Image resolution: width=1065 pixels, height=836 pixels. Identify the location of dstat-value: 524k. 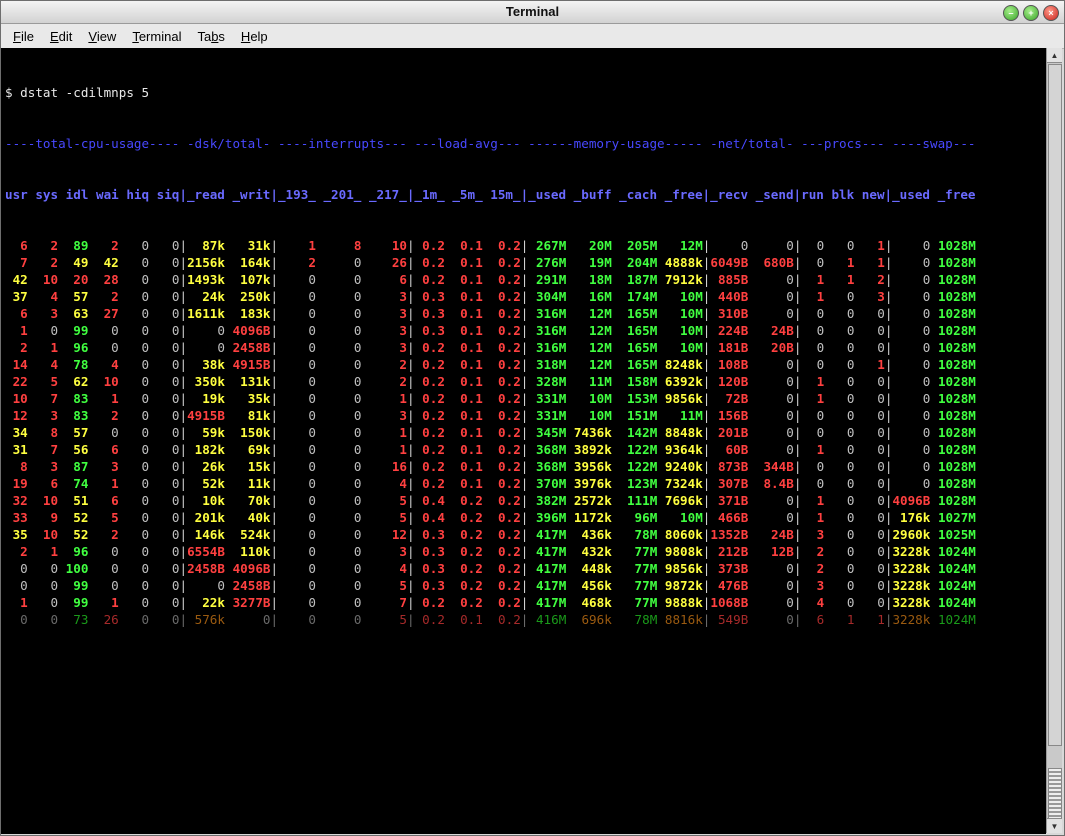
(247, 534).